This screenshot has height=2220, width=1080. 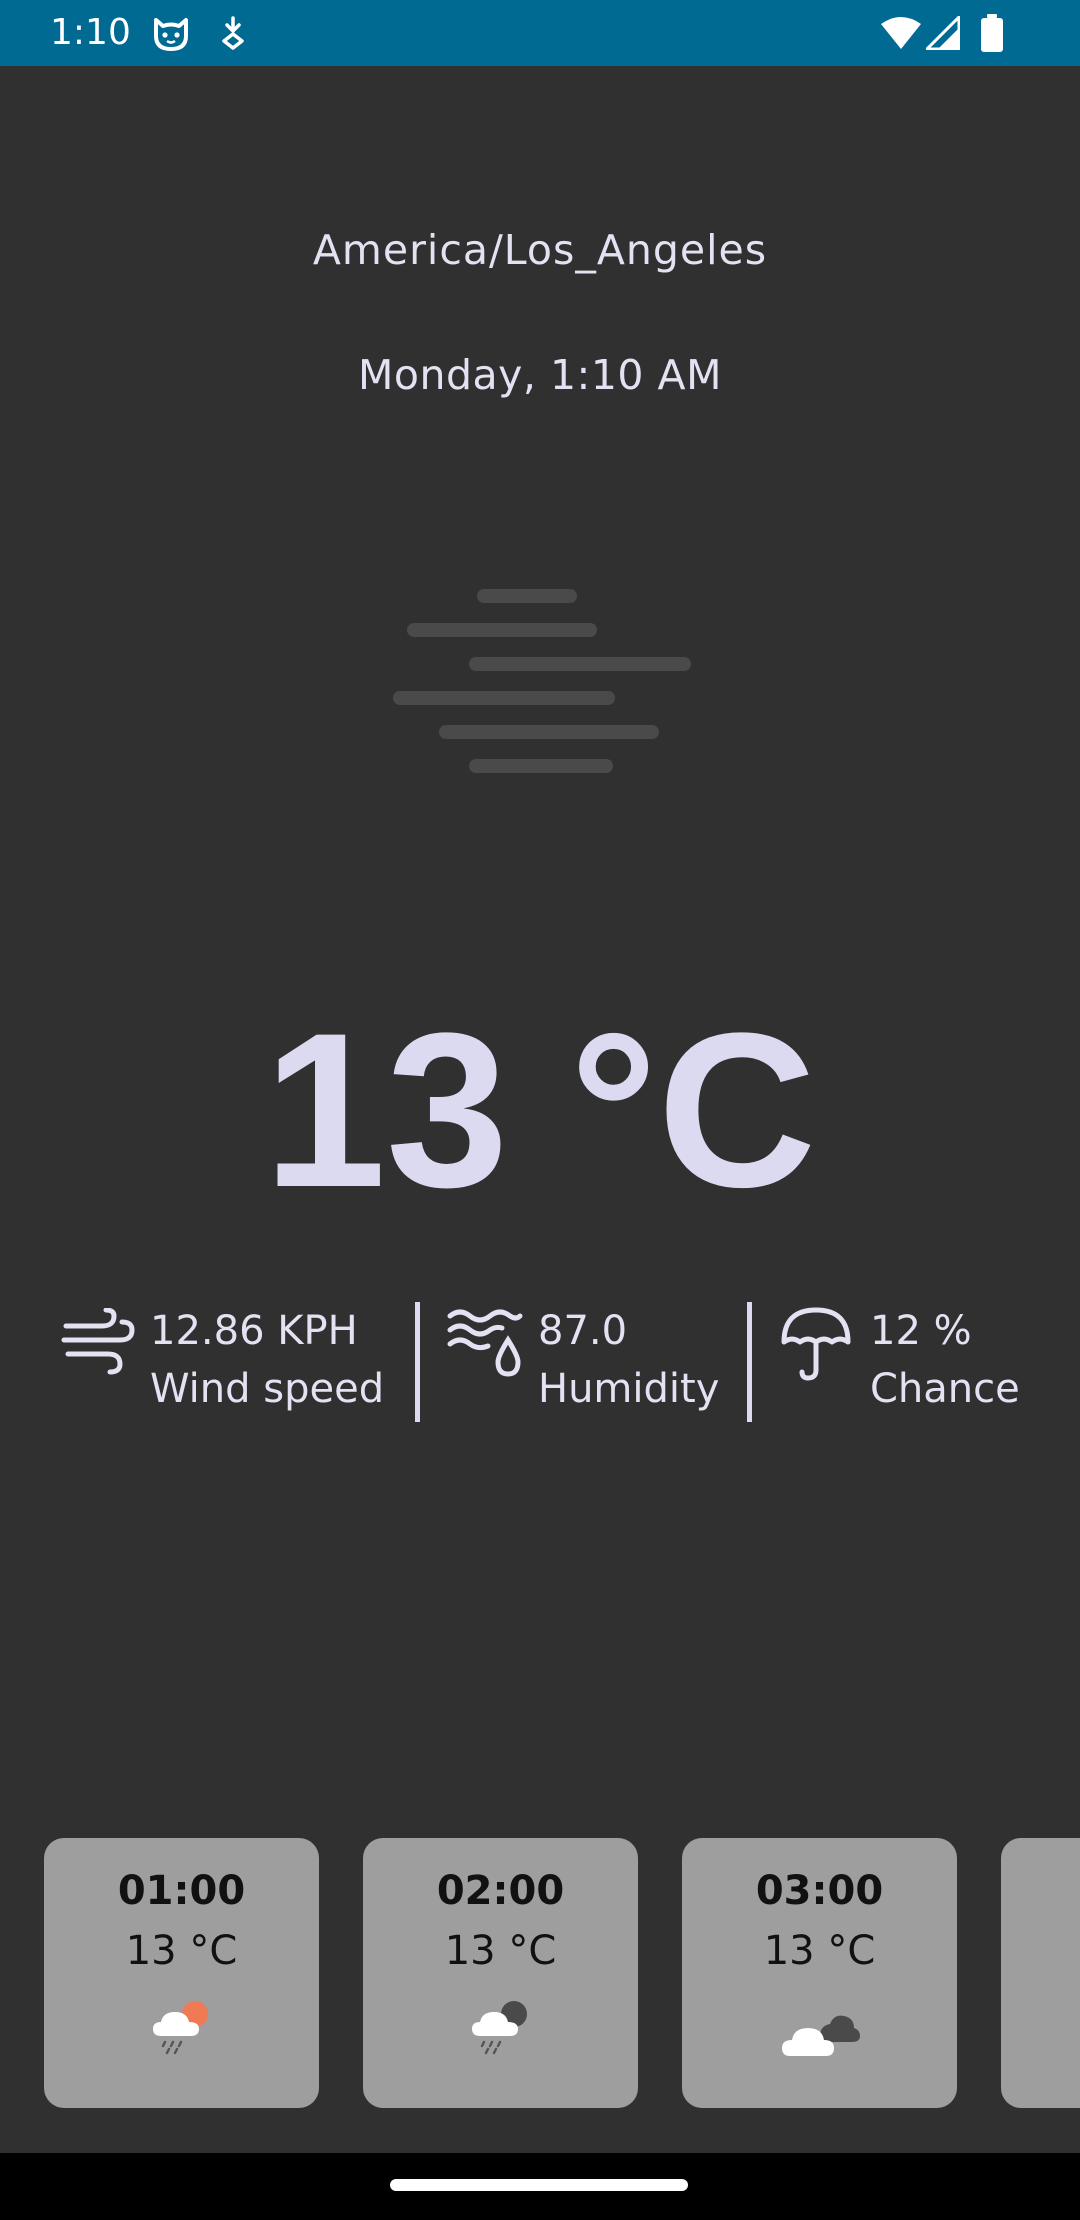 What do you see at coordinates (485, 1343) in the screenshot?
I see `humidity-icon` at bounding box center [485, 1343].